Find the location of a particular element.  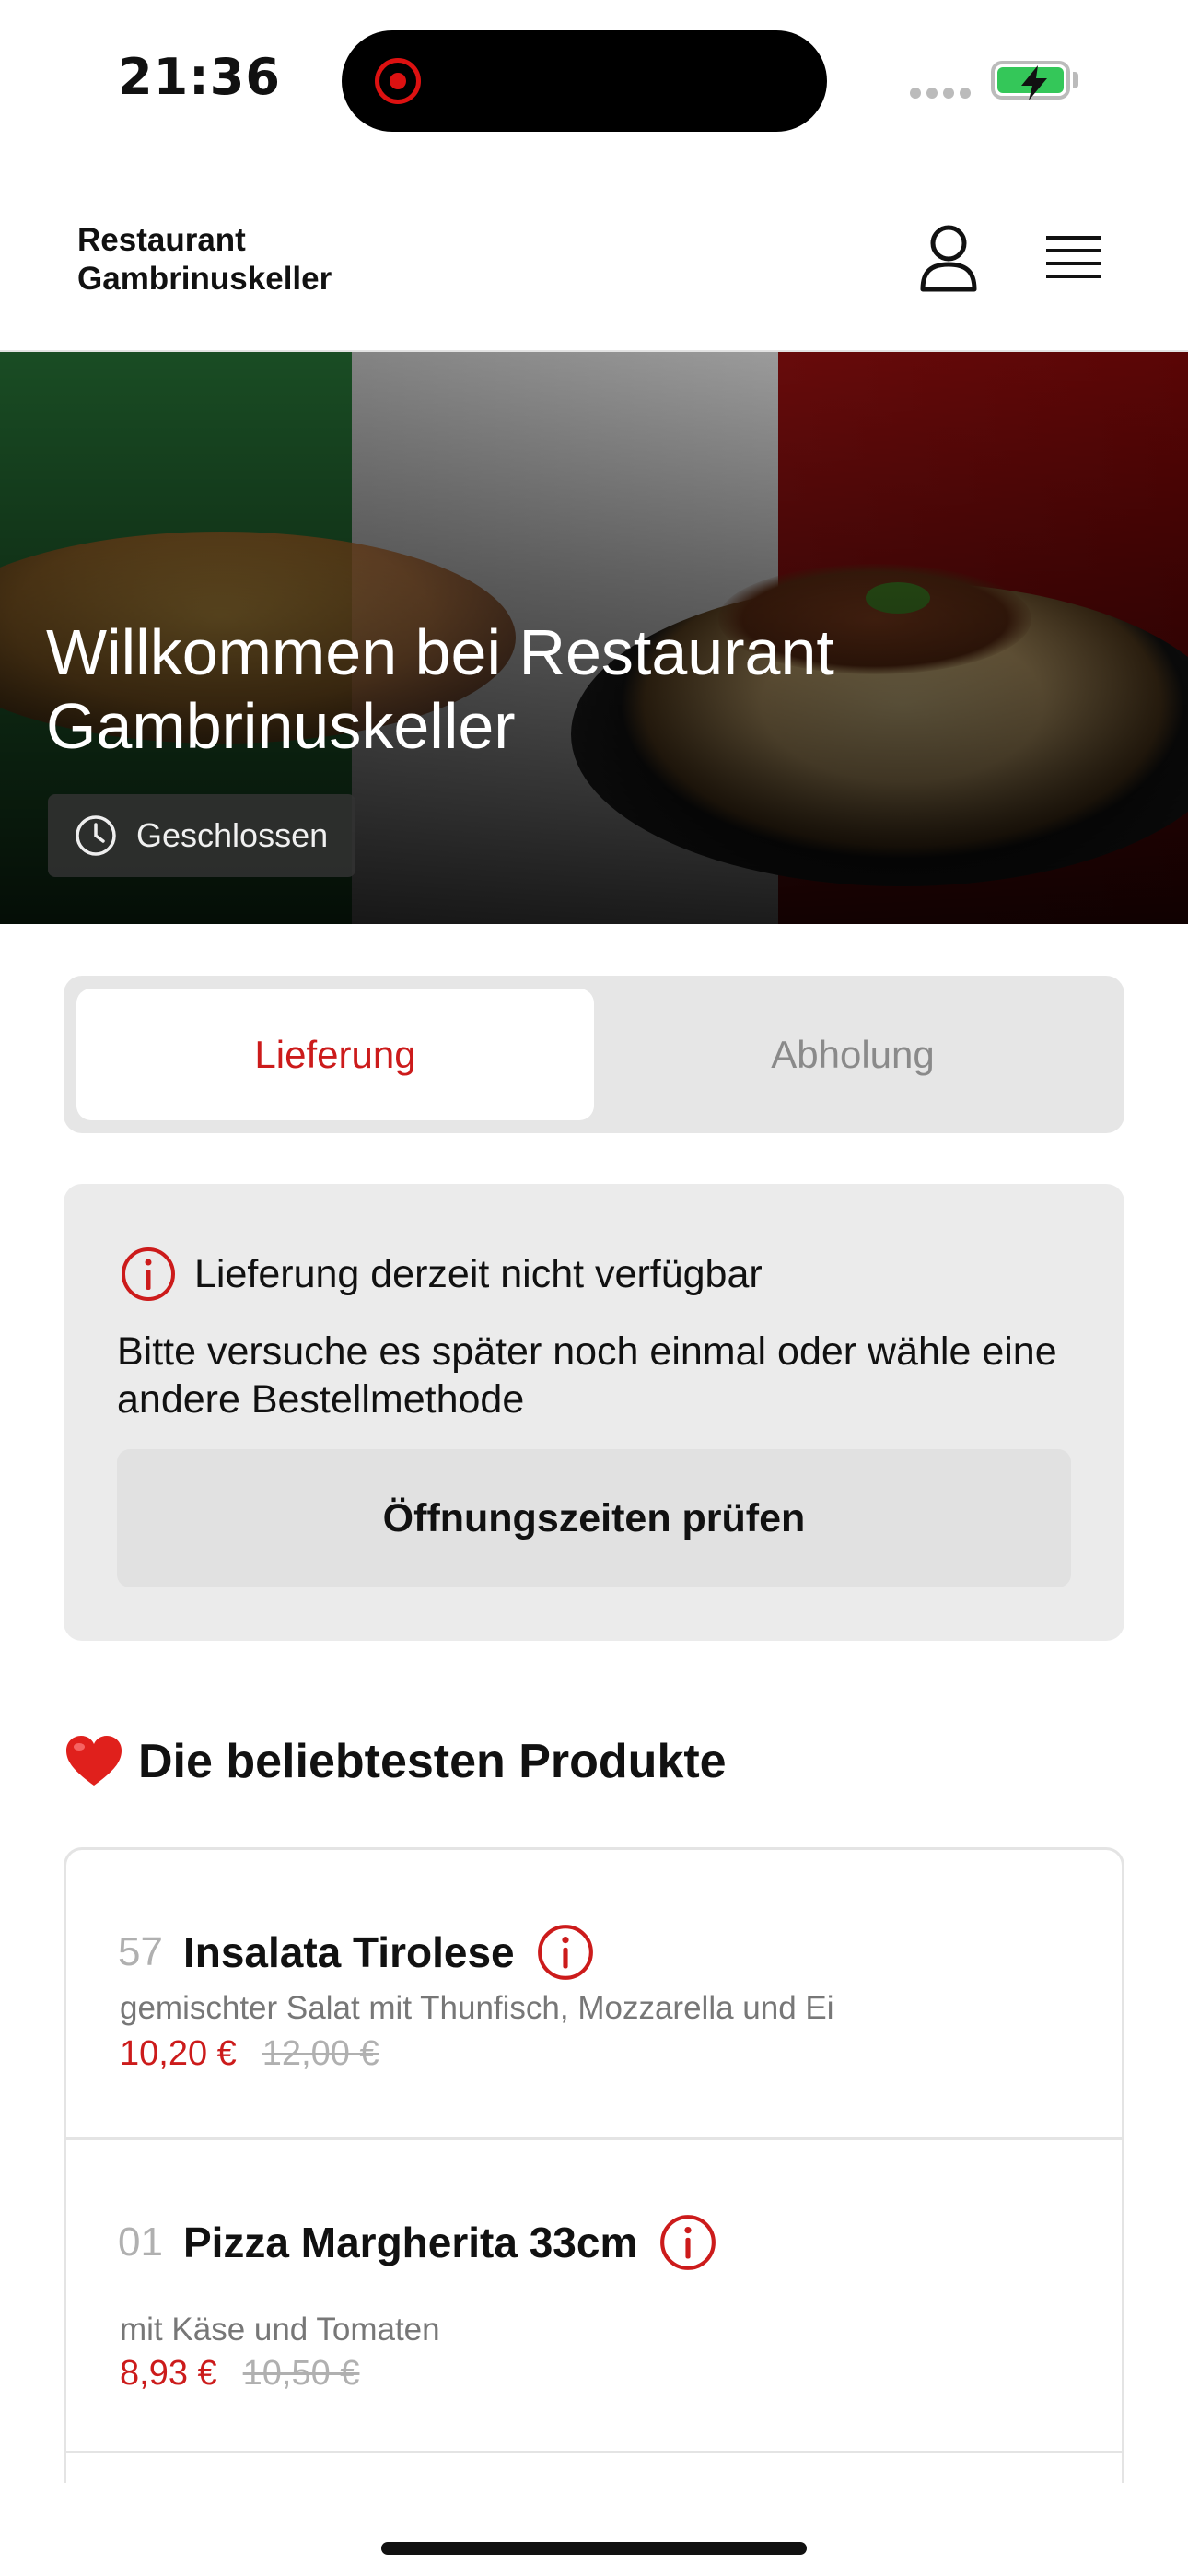

user-account-button is located at coordinates (948, 258).